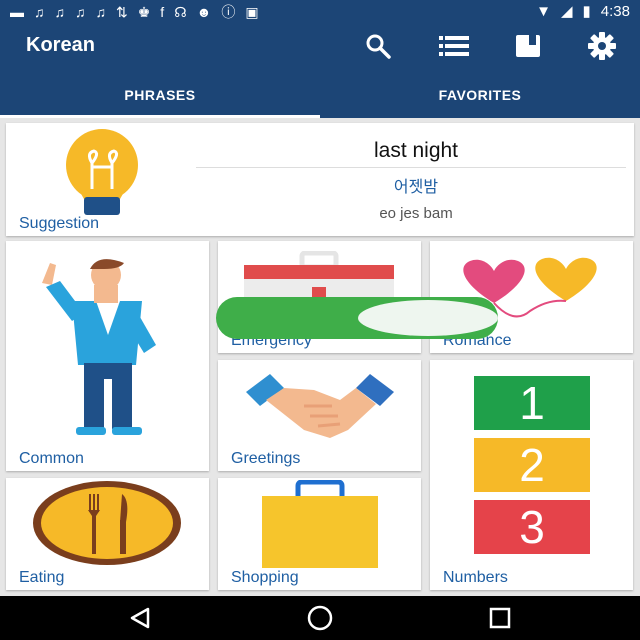 The width and height of the screenshot is (640, 640). I want to click on settings-button, so click(602, 46).